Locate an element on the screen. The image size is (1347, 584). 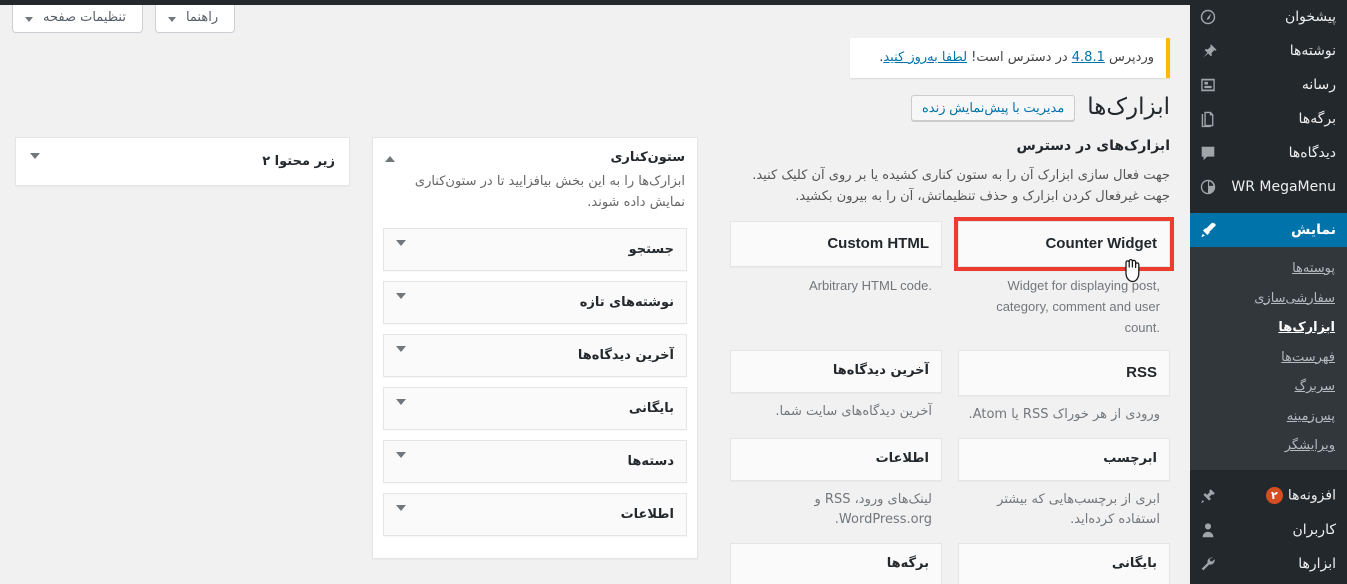
admin-menu-item-megamenu-icon: WR MegaMenu is located at coordinates (1268, 187).